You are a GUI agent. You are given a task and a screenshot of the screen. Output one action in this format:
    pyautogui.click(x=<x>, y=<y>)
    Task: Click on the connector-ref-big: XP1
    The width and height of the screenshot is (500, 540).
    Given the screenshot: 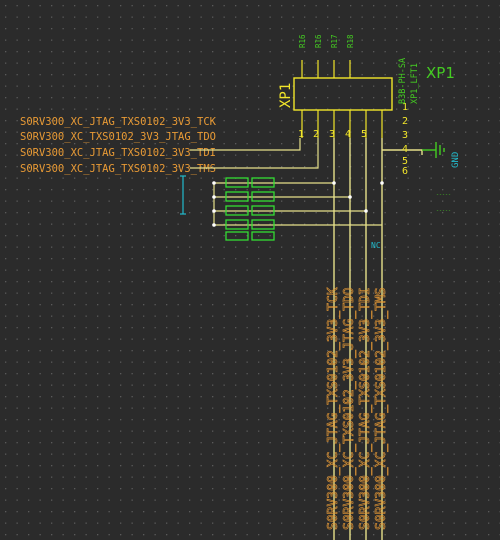 What is the action you would take?
    pyautogui.click(x=440, y=73)
    